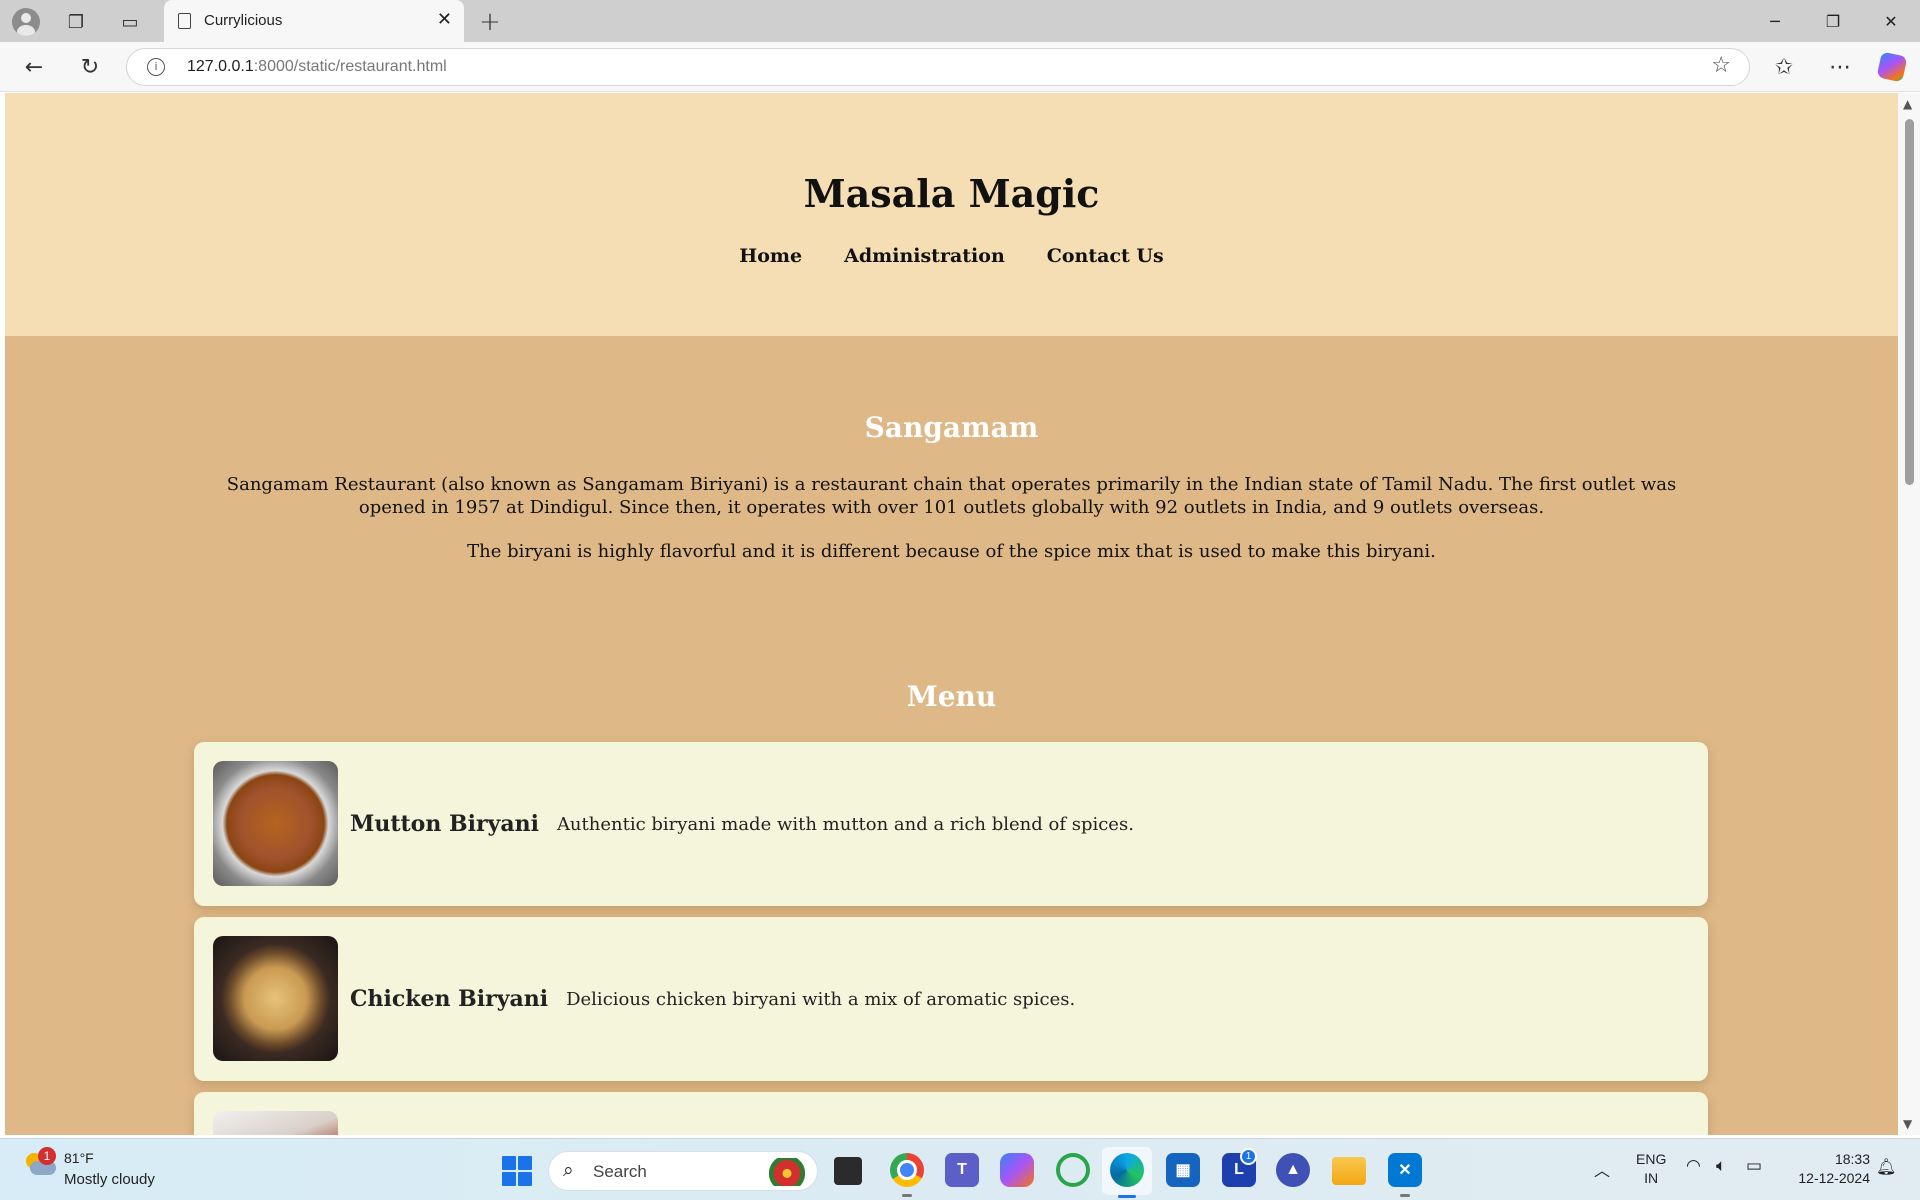 This screenshot has width=1920, height=1200. I want to click on system-clock: 18:33 12-12-2024, so click(1827, 1169).